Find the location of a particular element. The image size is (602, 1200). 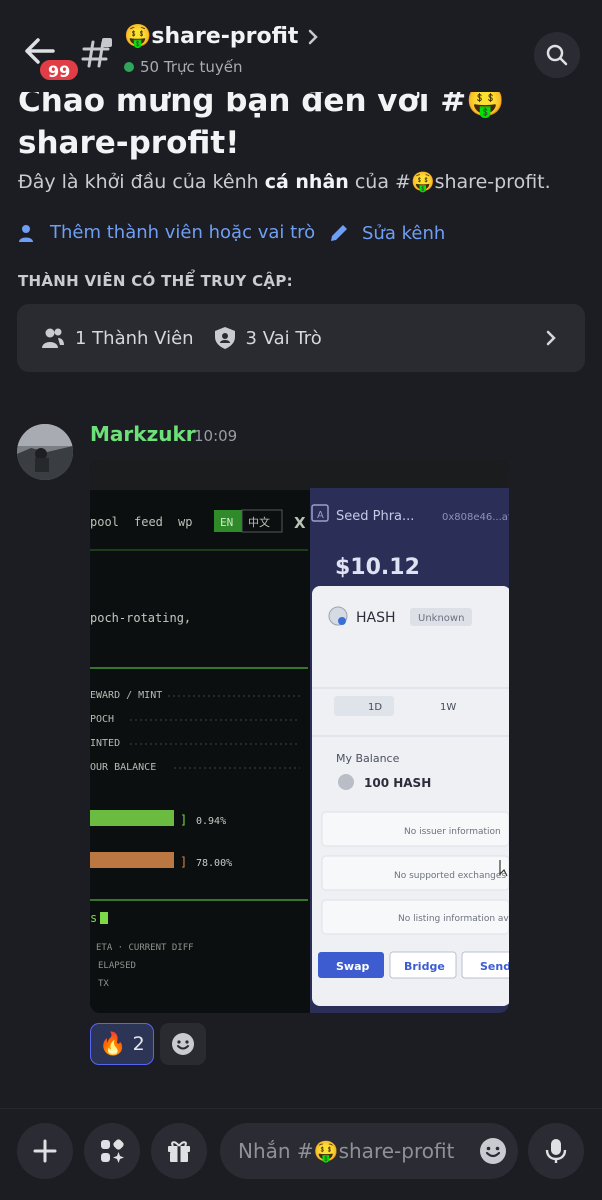

search-button is located at coordinates (557, 55).